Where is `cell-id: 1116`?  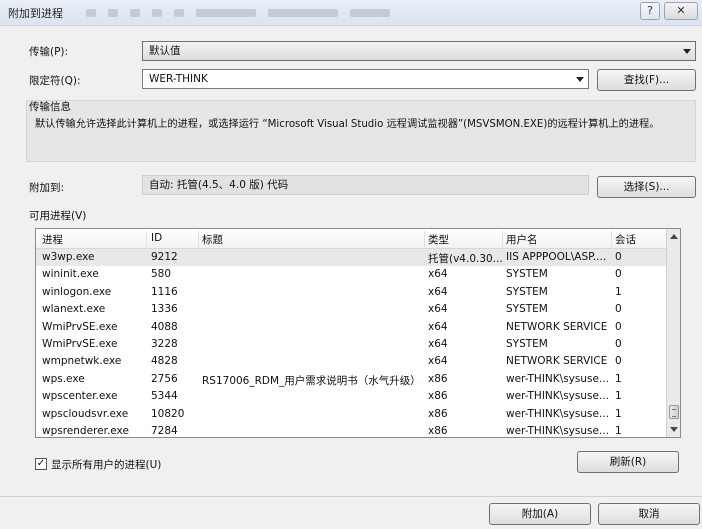 cell-id: 1116 is located at coordinates (164, 291).